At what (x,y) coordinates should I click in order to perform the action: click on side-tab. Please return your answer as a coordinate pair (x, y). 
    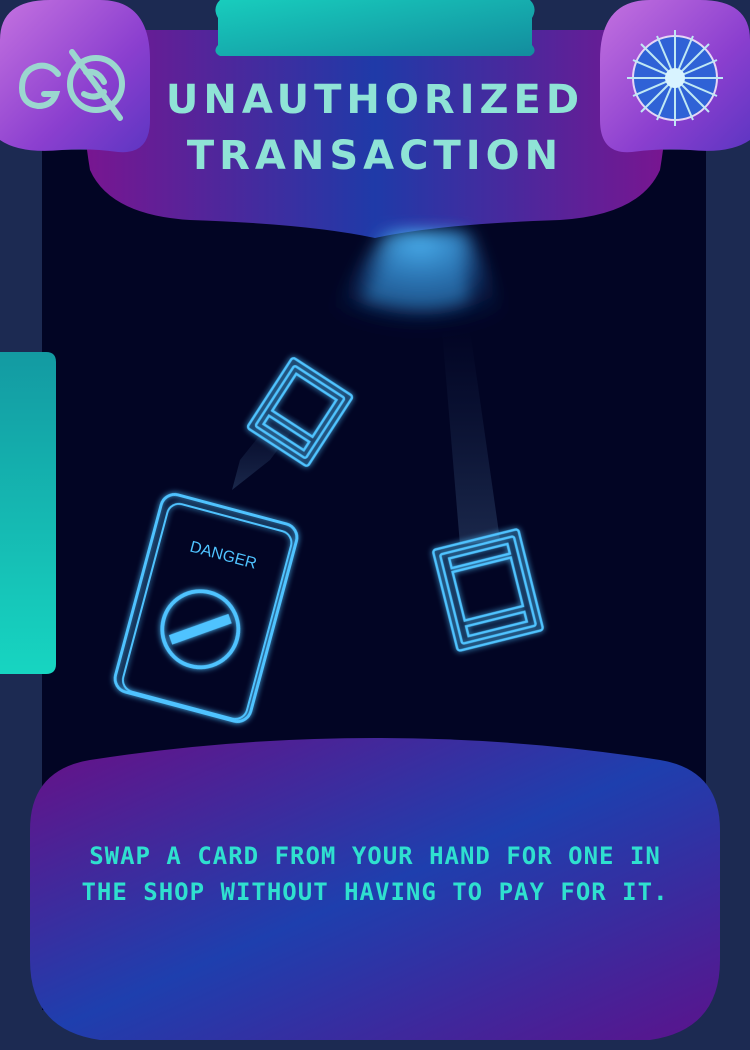
    Looking at the image, I should click on (28, 513).